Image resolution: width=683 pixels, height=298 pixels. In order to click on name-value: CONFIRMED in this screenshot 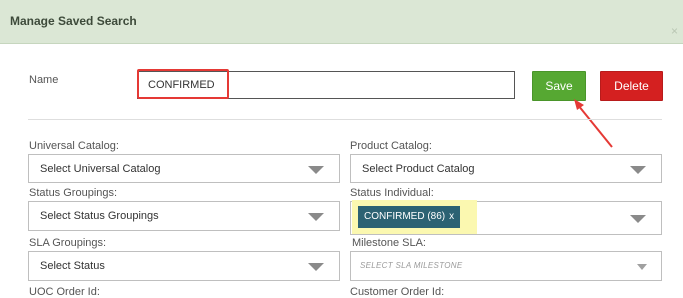, I will do `click(181, 85)`.